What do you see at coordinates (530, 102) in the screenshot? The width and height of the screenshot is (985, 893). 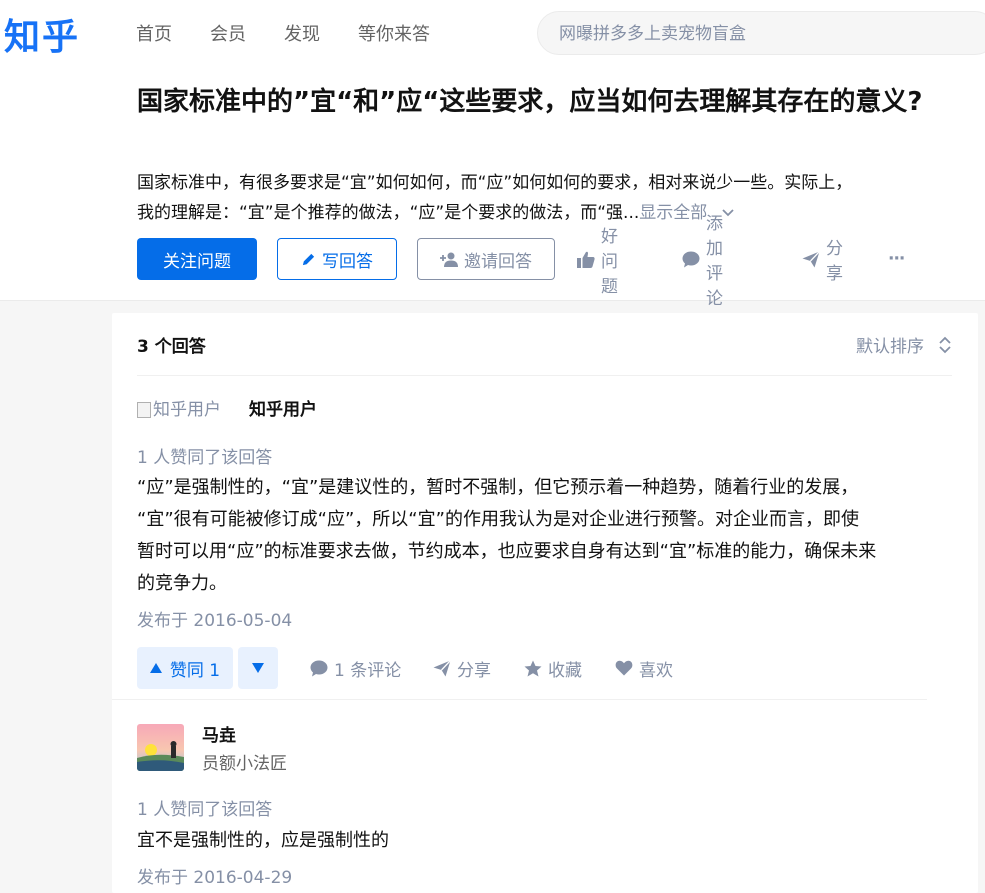 I see `question-title: 国家标准中的”宜“和”应“这些要求，应当如何去理解其存在的意义?` at bounding box center [530, 102].